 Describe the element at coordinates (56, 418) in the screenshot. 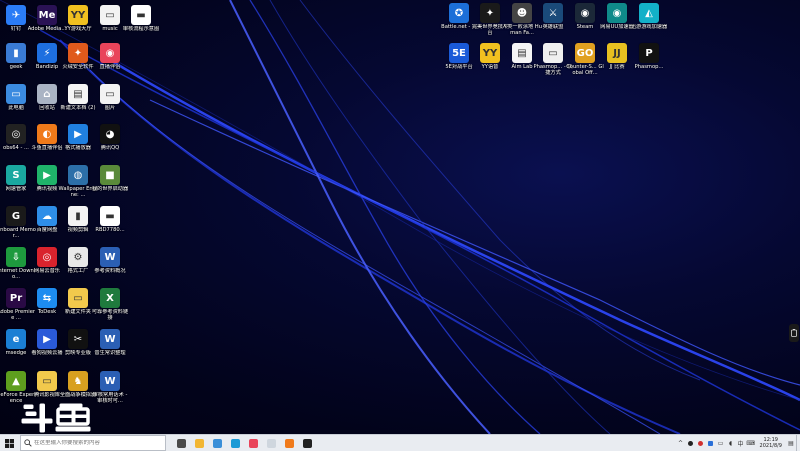

I see `douyu-watermark-logo` at that location.